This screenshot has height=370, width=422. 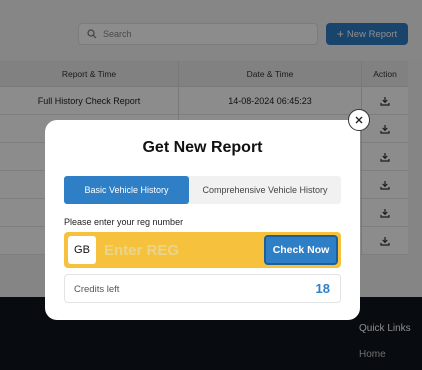 I want to click on reg-plate-field: GB Check Now, so click(x=202, y=250).